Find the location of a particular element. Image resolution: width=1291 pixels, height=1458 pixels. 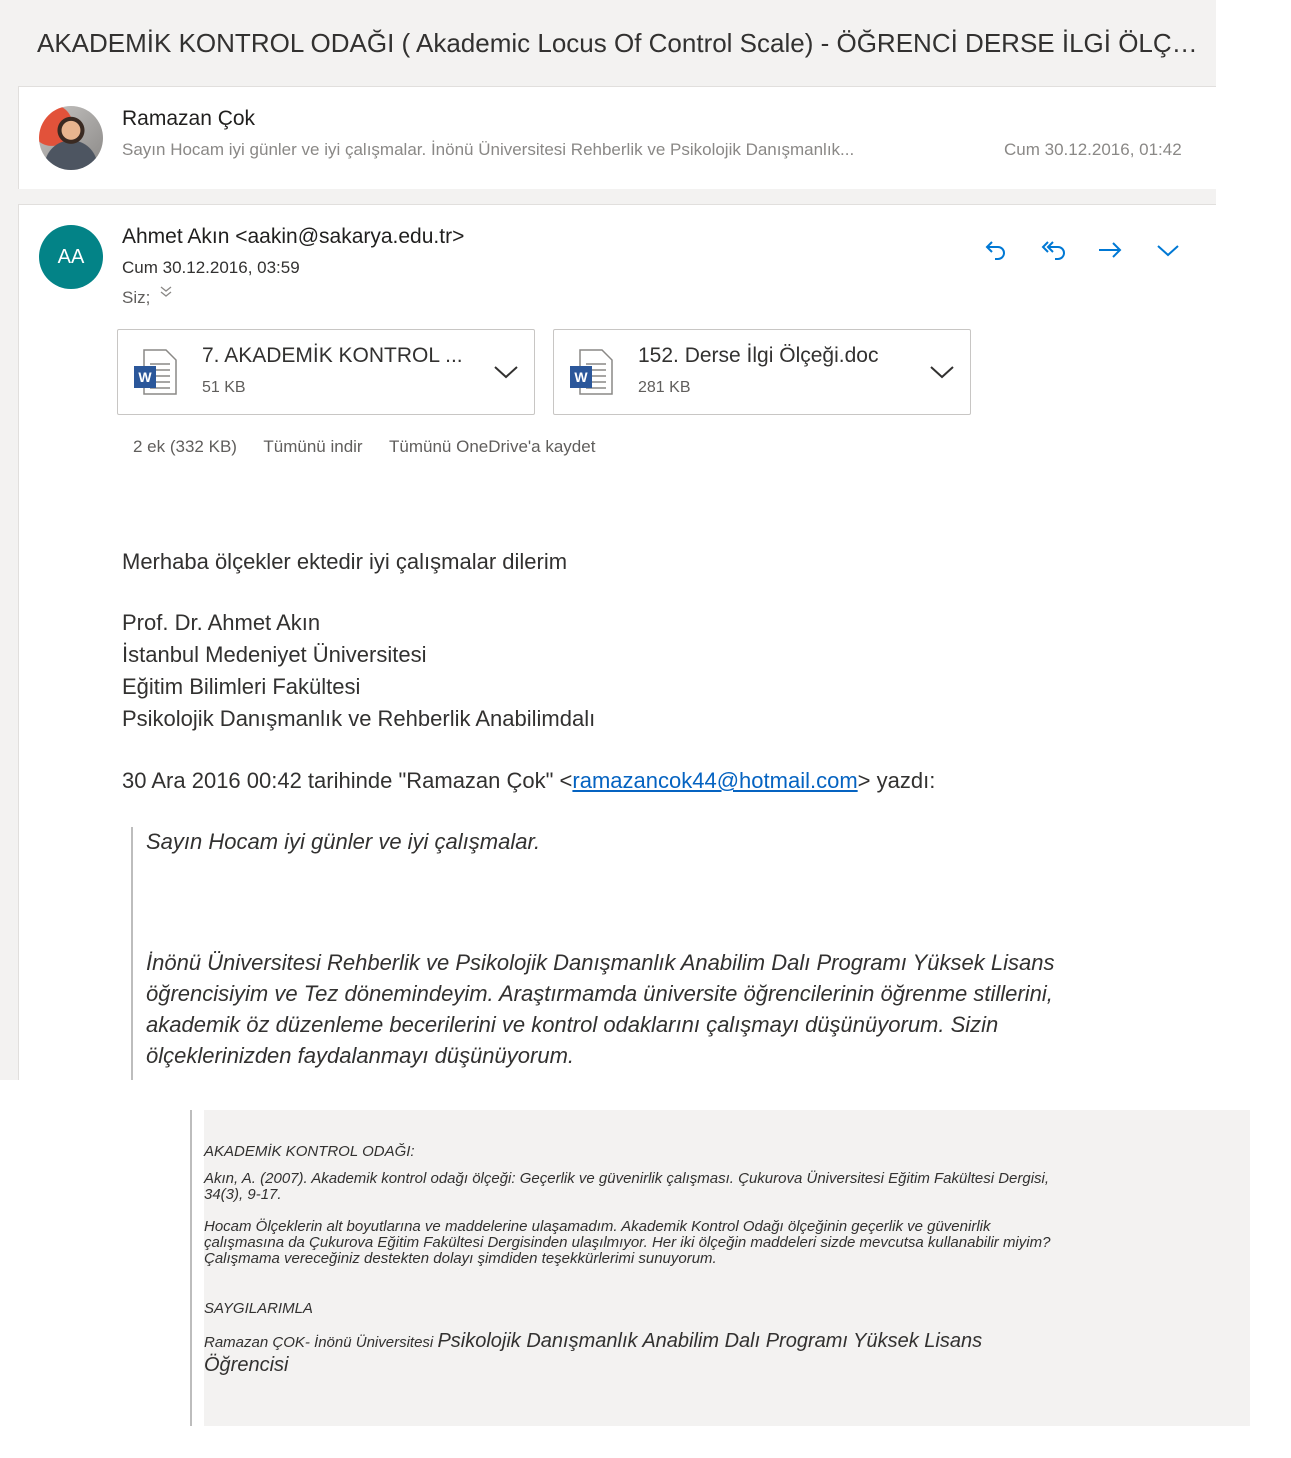

more-chevron-icon is located at coordinates (1170, 252).